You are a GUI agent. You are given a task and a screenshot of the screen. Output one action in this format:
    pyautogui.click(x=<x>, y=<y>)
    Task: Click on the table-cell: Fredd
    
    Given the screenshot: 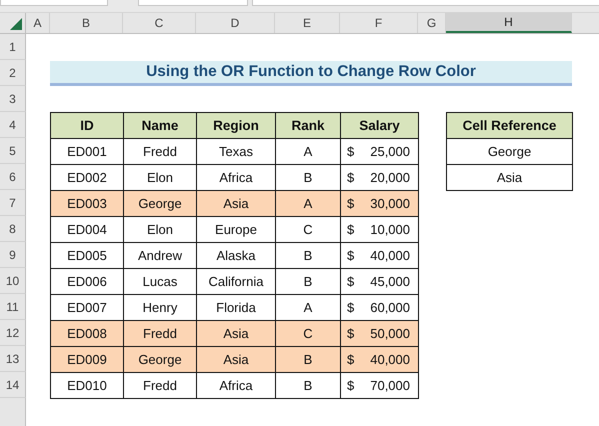 What is the action you would take?
    pyautogui.click(x=160, y=333)
    